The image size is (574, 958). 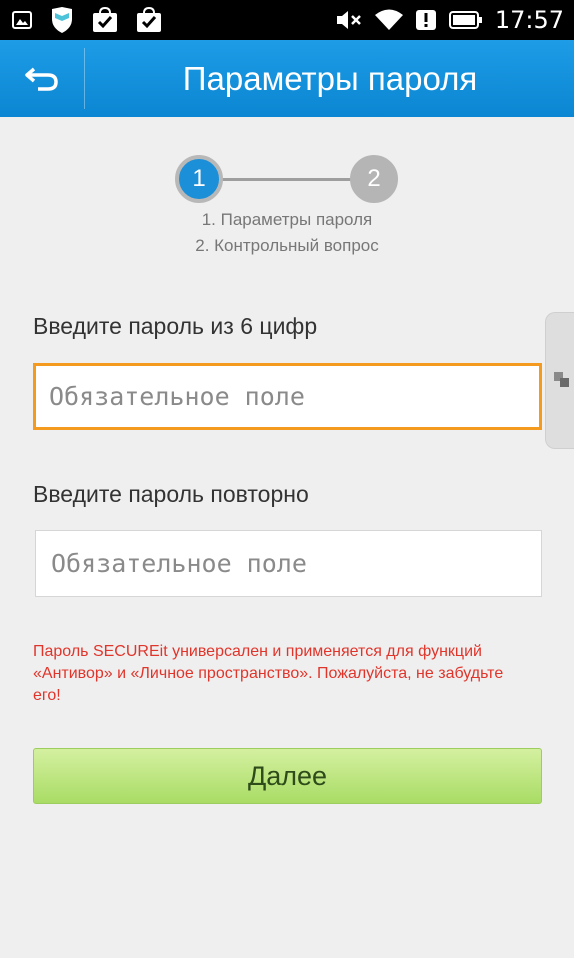 What do you see at coordinates (287, 20) in the screenshot?
I see `status-bar: 17:57` at bounding box center [287, 20].